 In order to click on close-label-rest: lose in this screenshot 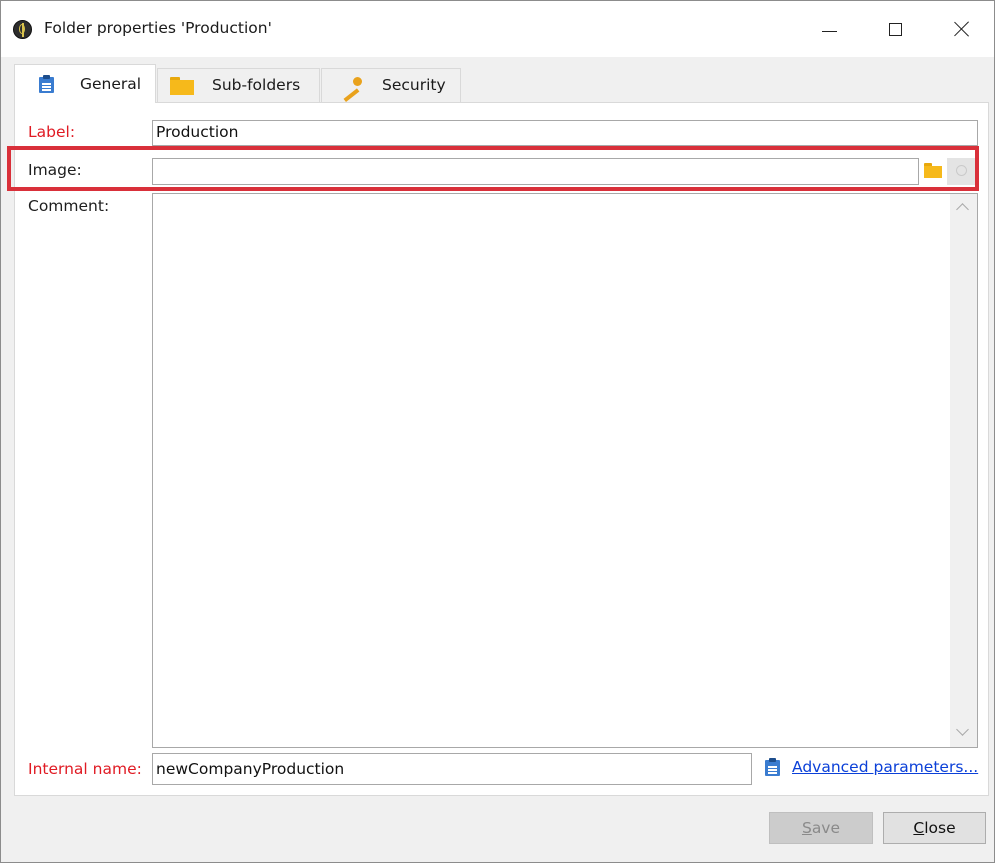, I will do `click(940, 828)`.